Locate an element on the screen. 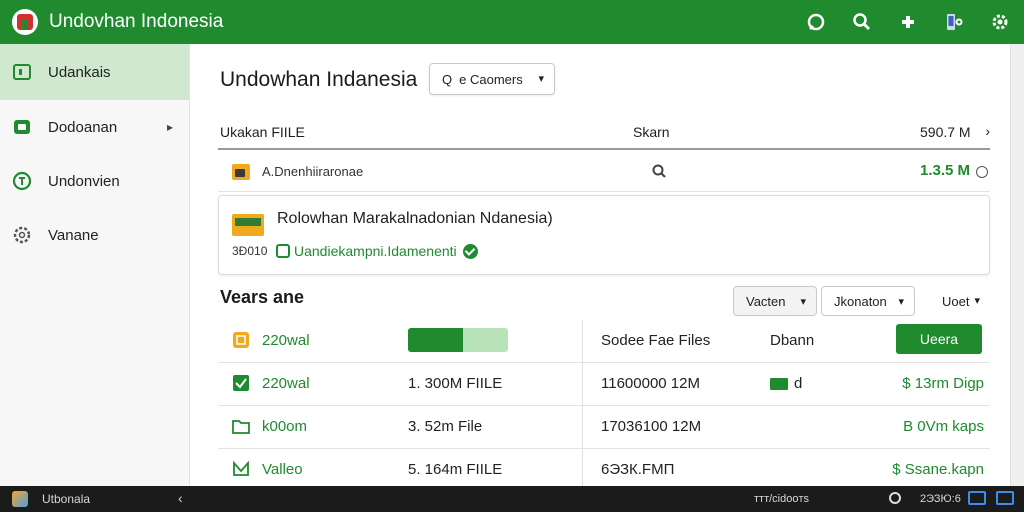 This screenshot has height=512, width=1024. item-size: 5. 164m FIILE is located at coordinates (455, 469).